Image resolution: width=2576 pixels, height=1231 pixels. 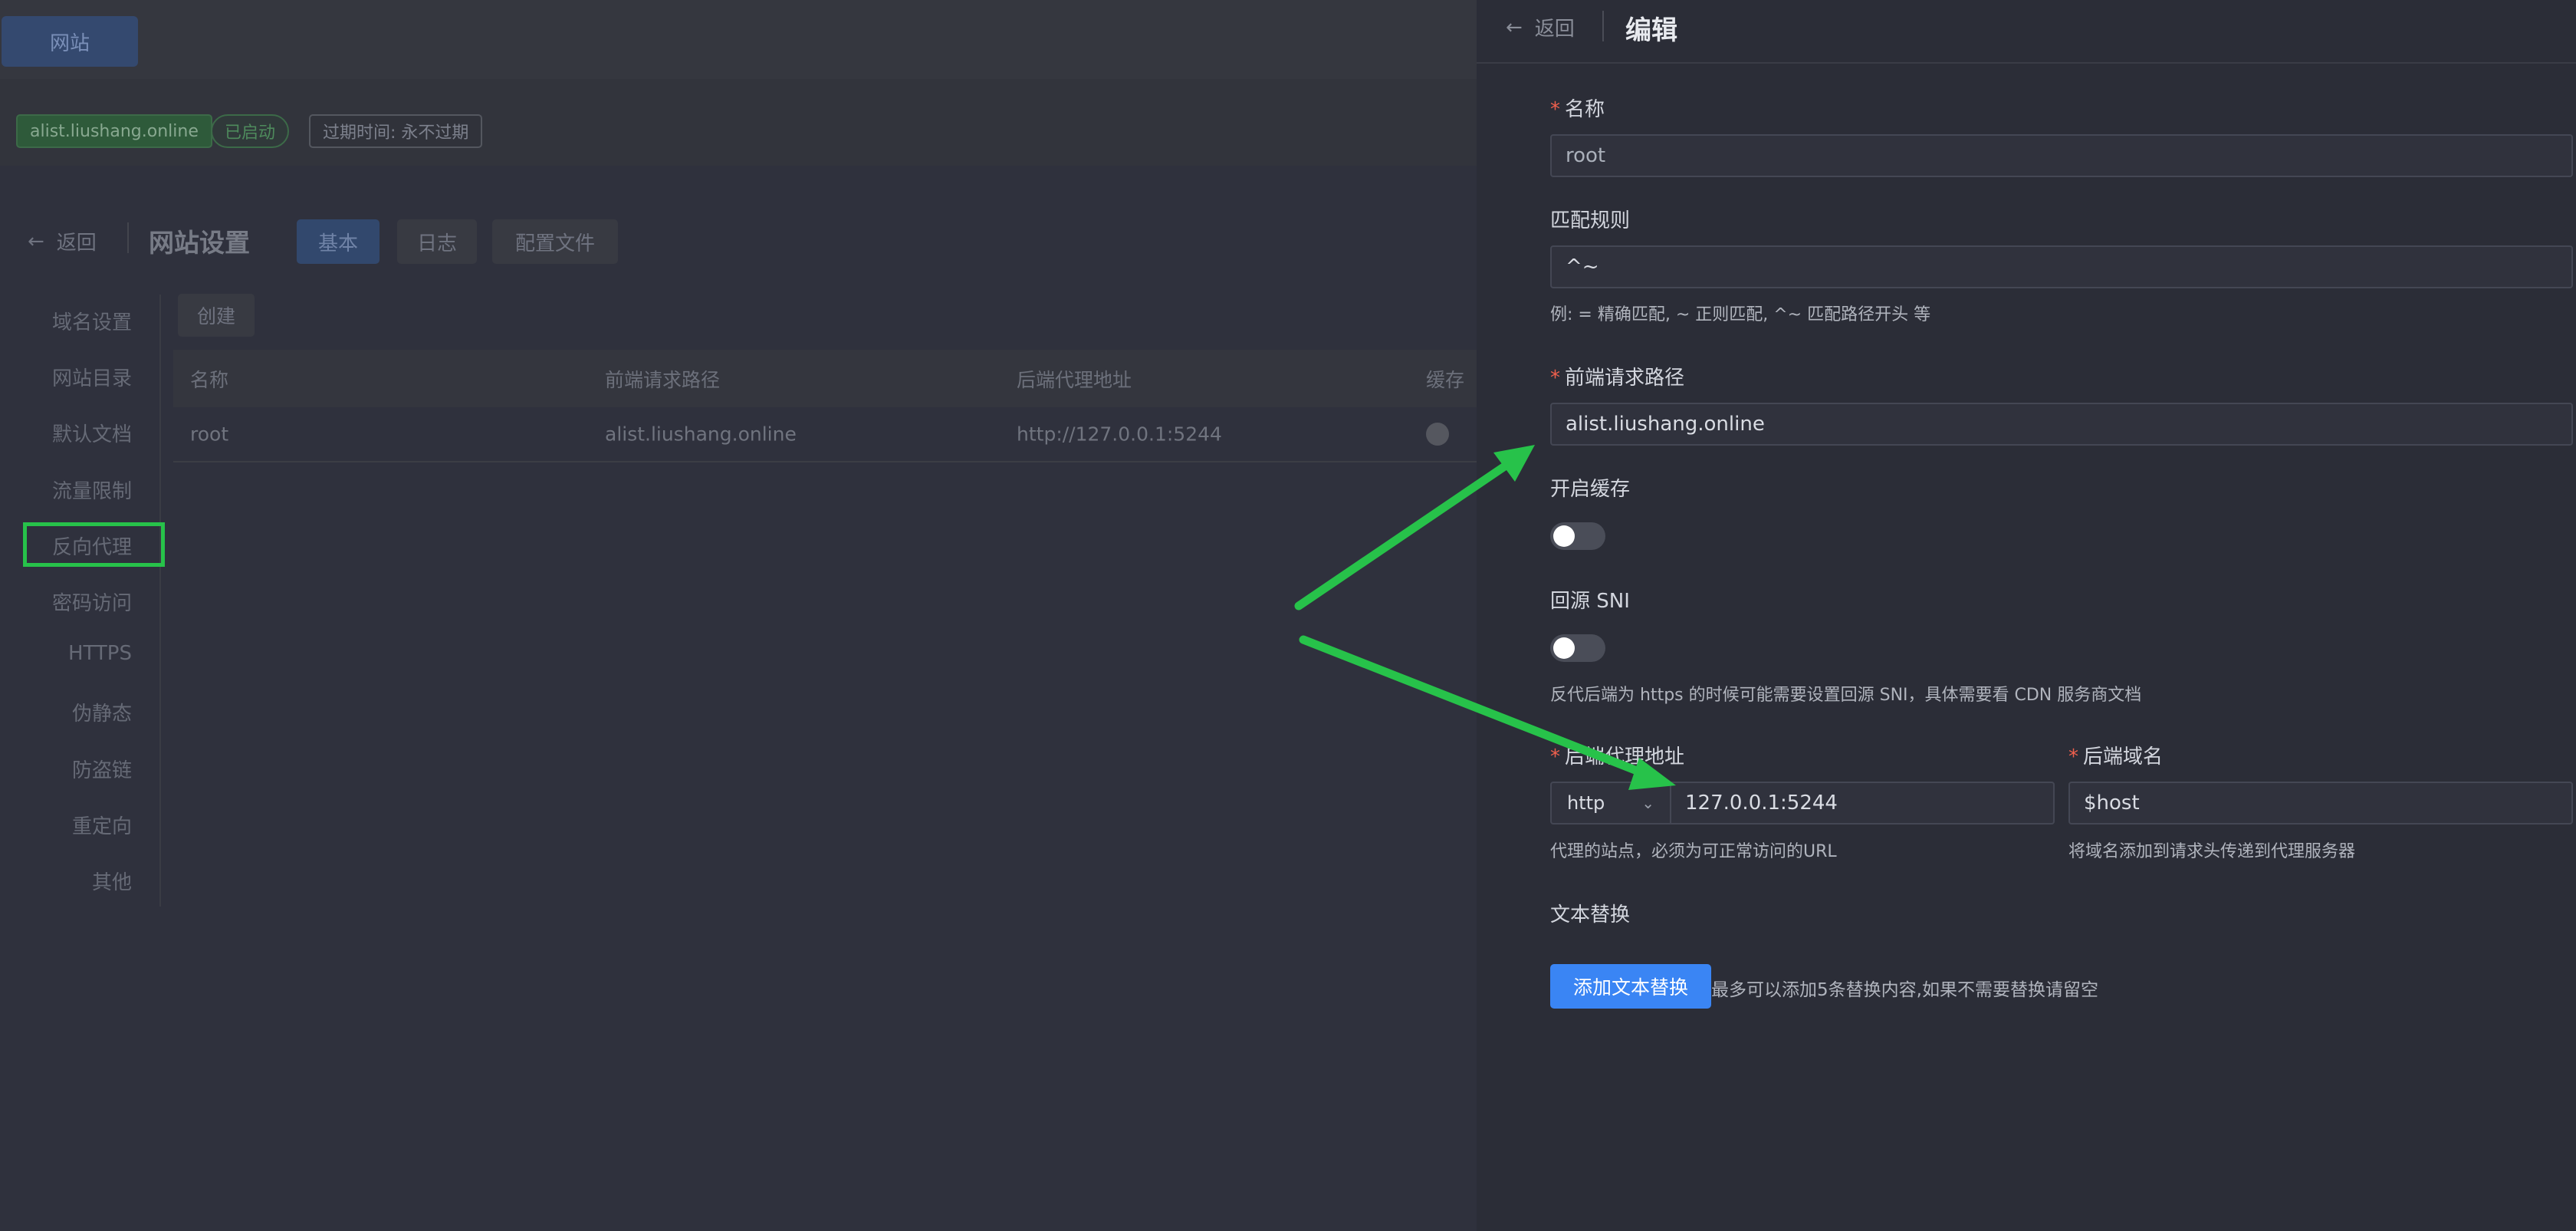 What do you see at coordinates (1591, 915) in the screenshot?
I see `text-replace-label: 文本替换` at bounding box center [1591, 915].